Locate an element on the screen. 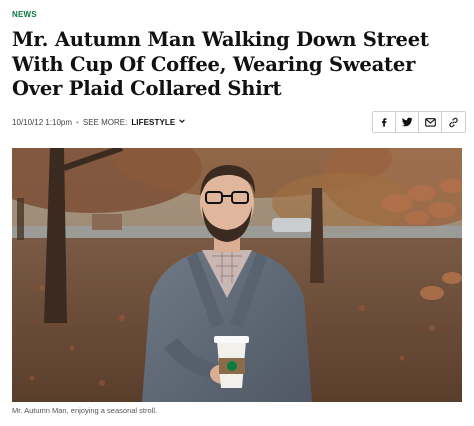  section-dropdown-label: LIFESTYLE is located at coordinates (153, 122).